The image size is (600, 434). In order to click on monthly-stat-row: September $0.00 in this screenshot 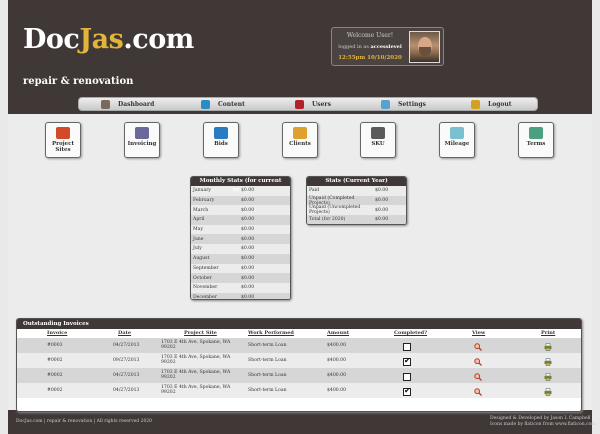, I will do `click(240, 268)`.